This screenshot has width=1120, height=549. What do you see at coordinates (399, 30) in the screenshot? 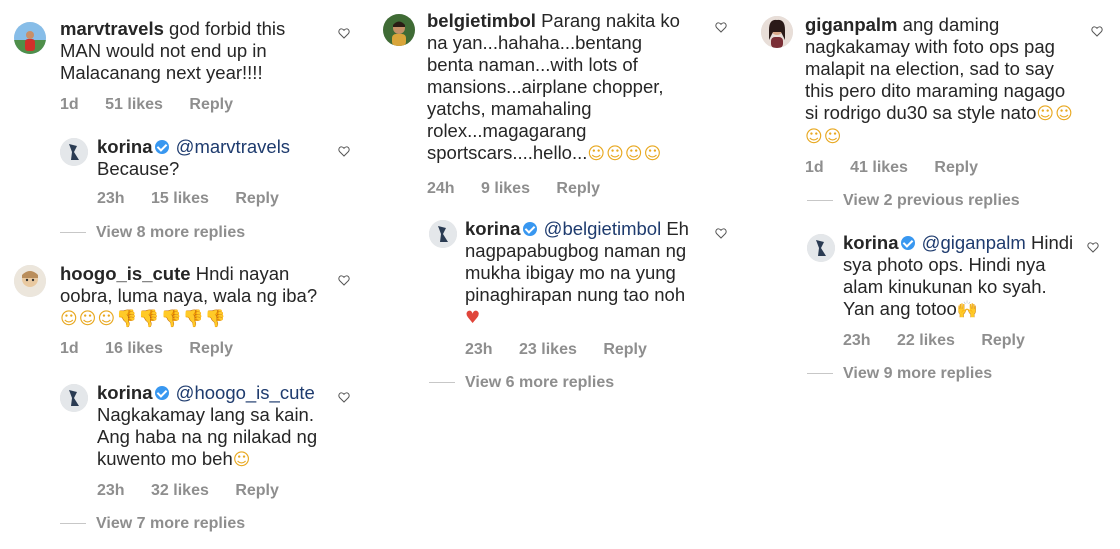
I see `avatar-belgietimbol` at bounding box center [399, 30].